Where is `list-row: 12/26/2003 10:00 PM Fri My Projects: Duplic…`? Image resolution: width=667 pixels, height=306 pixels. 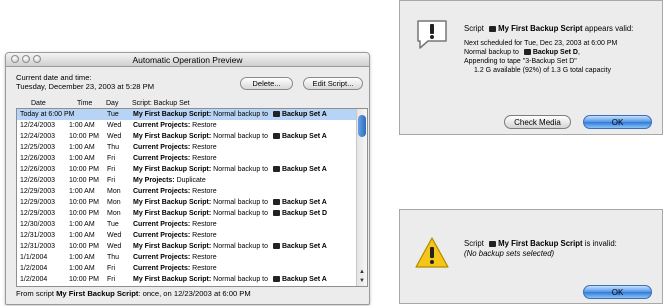 list-row: 12/26/2003 10:00 PM Fri My Projects: Duplic… is located at coordinates (186, 180).